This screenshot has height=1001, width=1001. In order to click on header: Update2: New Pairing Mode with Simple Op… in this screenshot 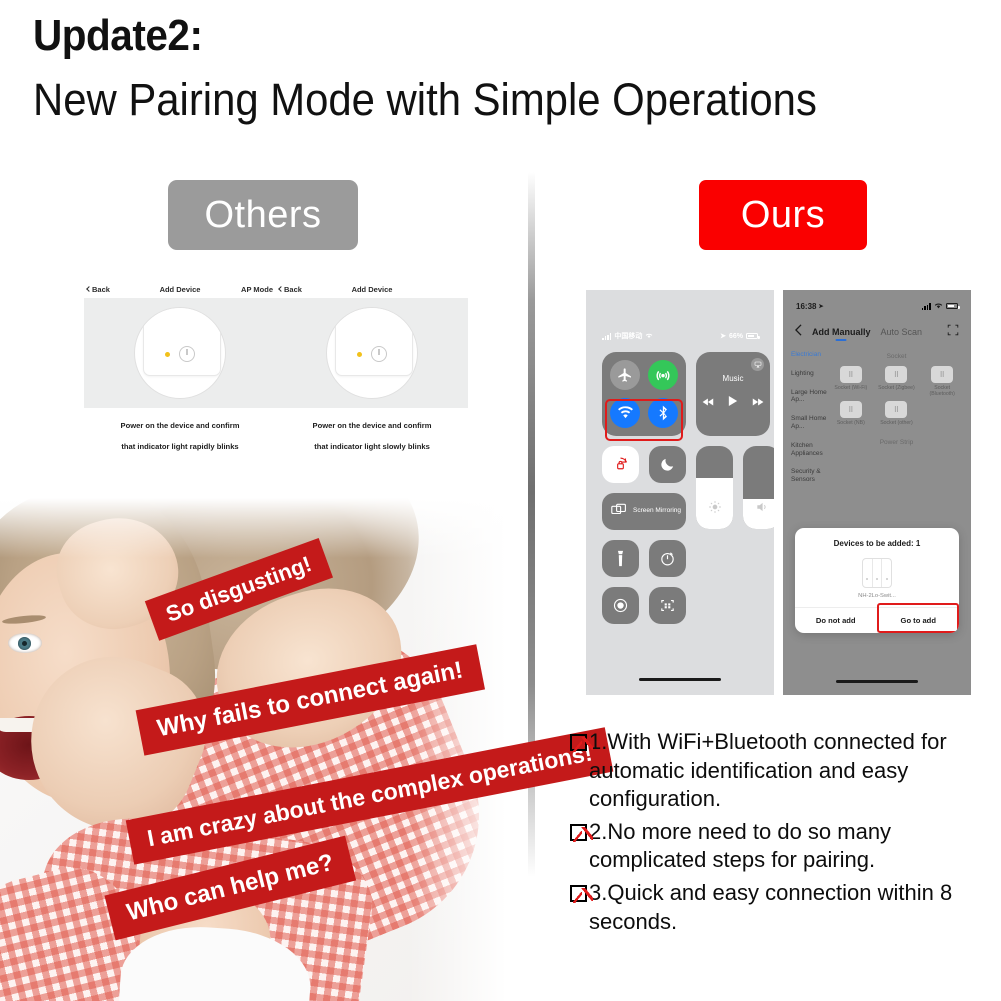, I will do `click(513, 67)`.